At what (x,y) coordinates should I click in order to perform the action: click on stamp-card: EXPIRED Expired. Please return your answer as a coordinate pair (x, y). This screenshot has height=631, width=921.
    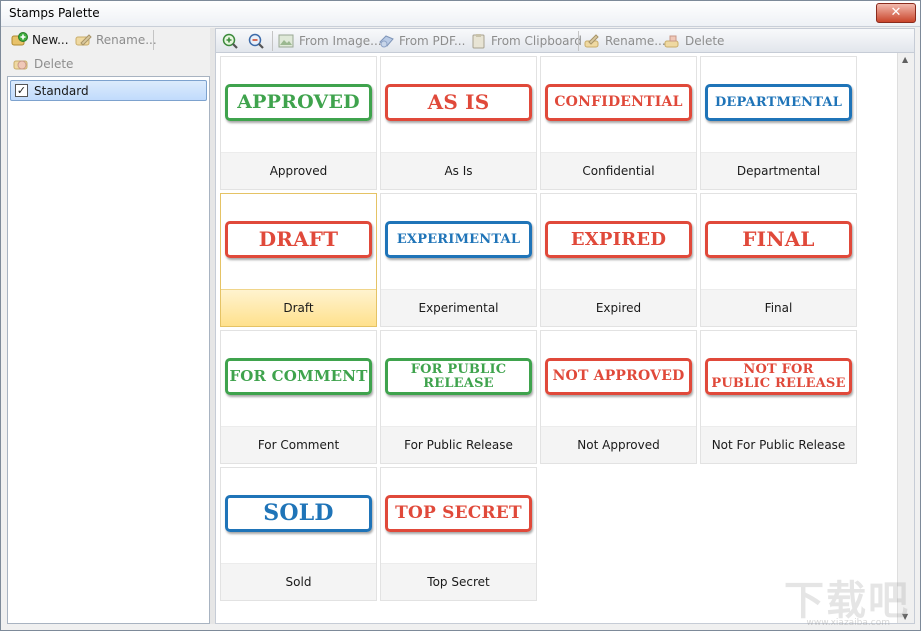
    Looking at the image, I should click on (618, 260).